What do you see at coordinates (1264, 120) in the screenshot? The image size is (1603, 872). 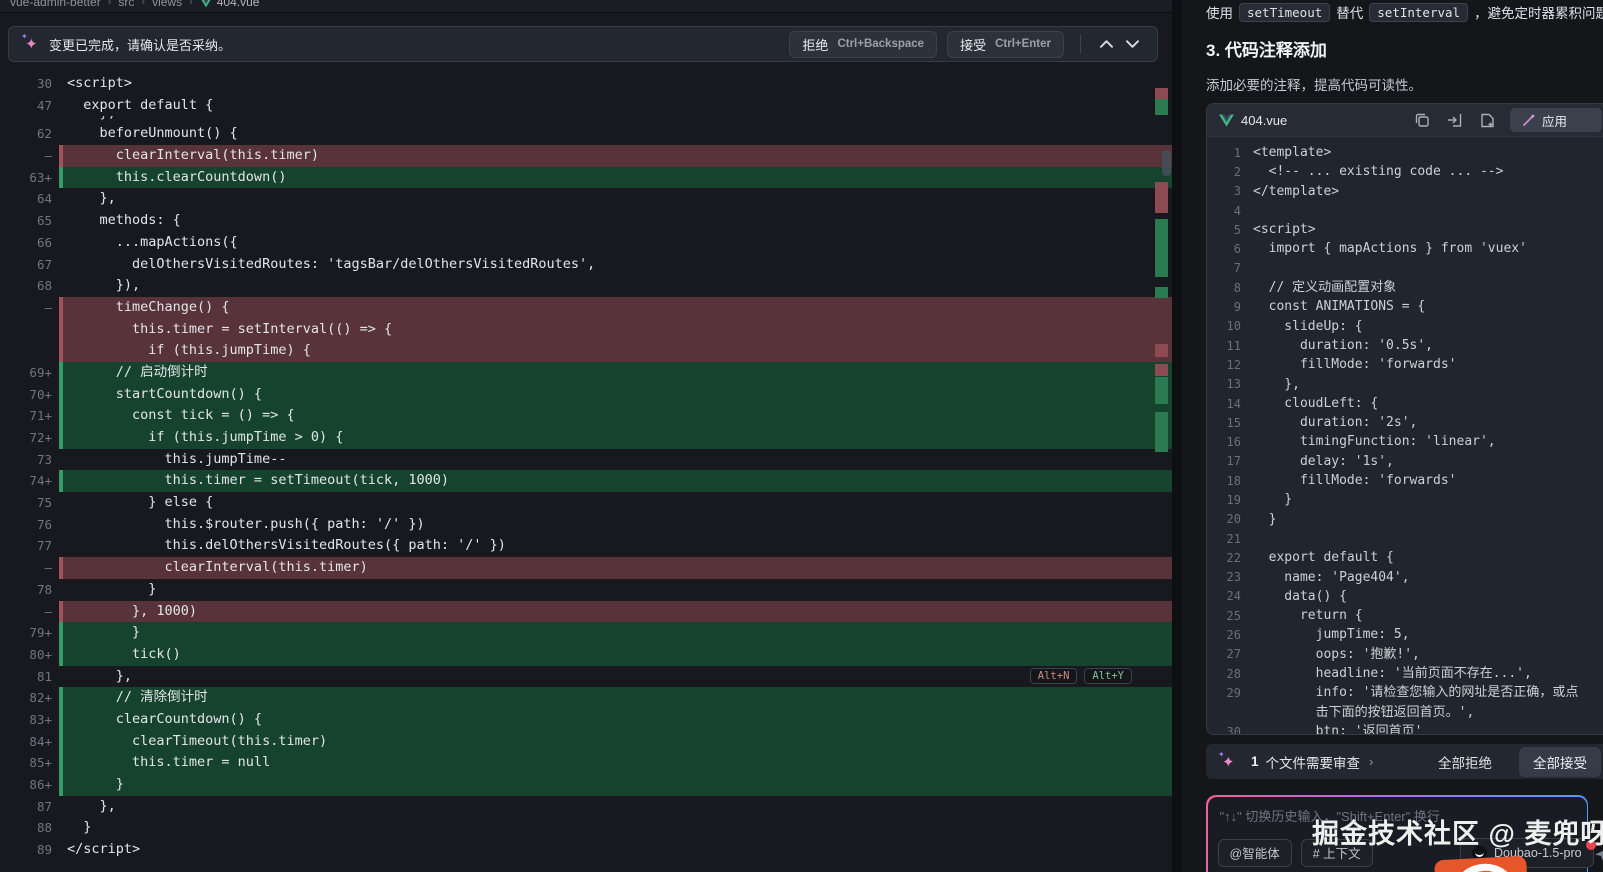 I see `code-card-filename: 404.vue` at bounding box center [1264, 120].